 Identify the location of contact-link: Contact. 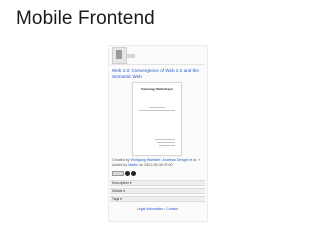
(172, 209).